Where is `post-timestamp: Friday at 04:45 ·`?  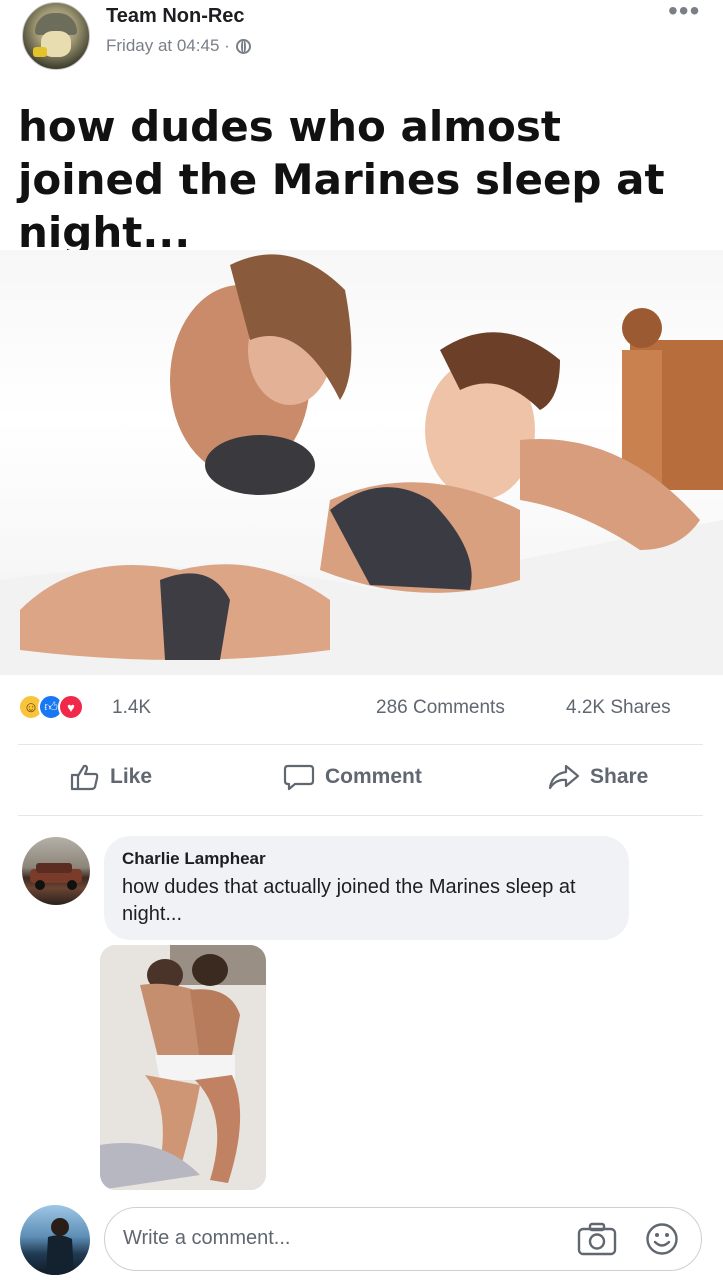 post-timestamp: Friday at 04:45 · is located at coordinates (178, 46).